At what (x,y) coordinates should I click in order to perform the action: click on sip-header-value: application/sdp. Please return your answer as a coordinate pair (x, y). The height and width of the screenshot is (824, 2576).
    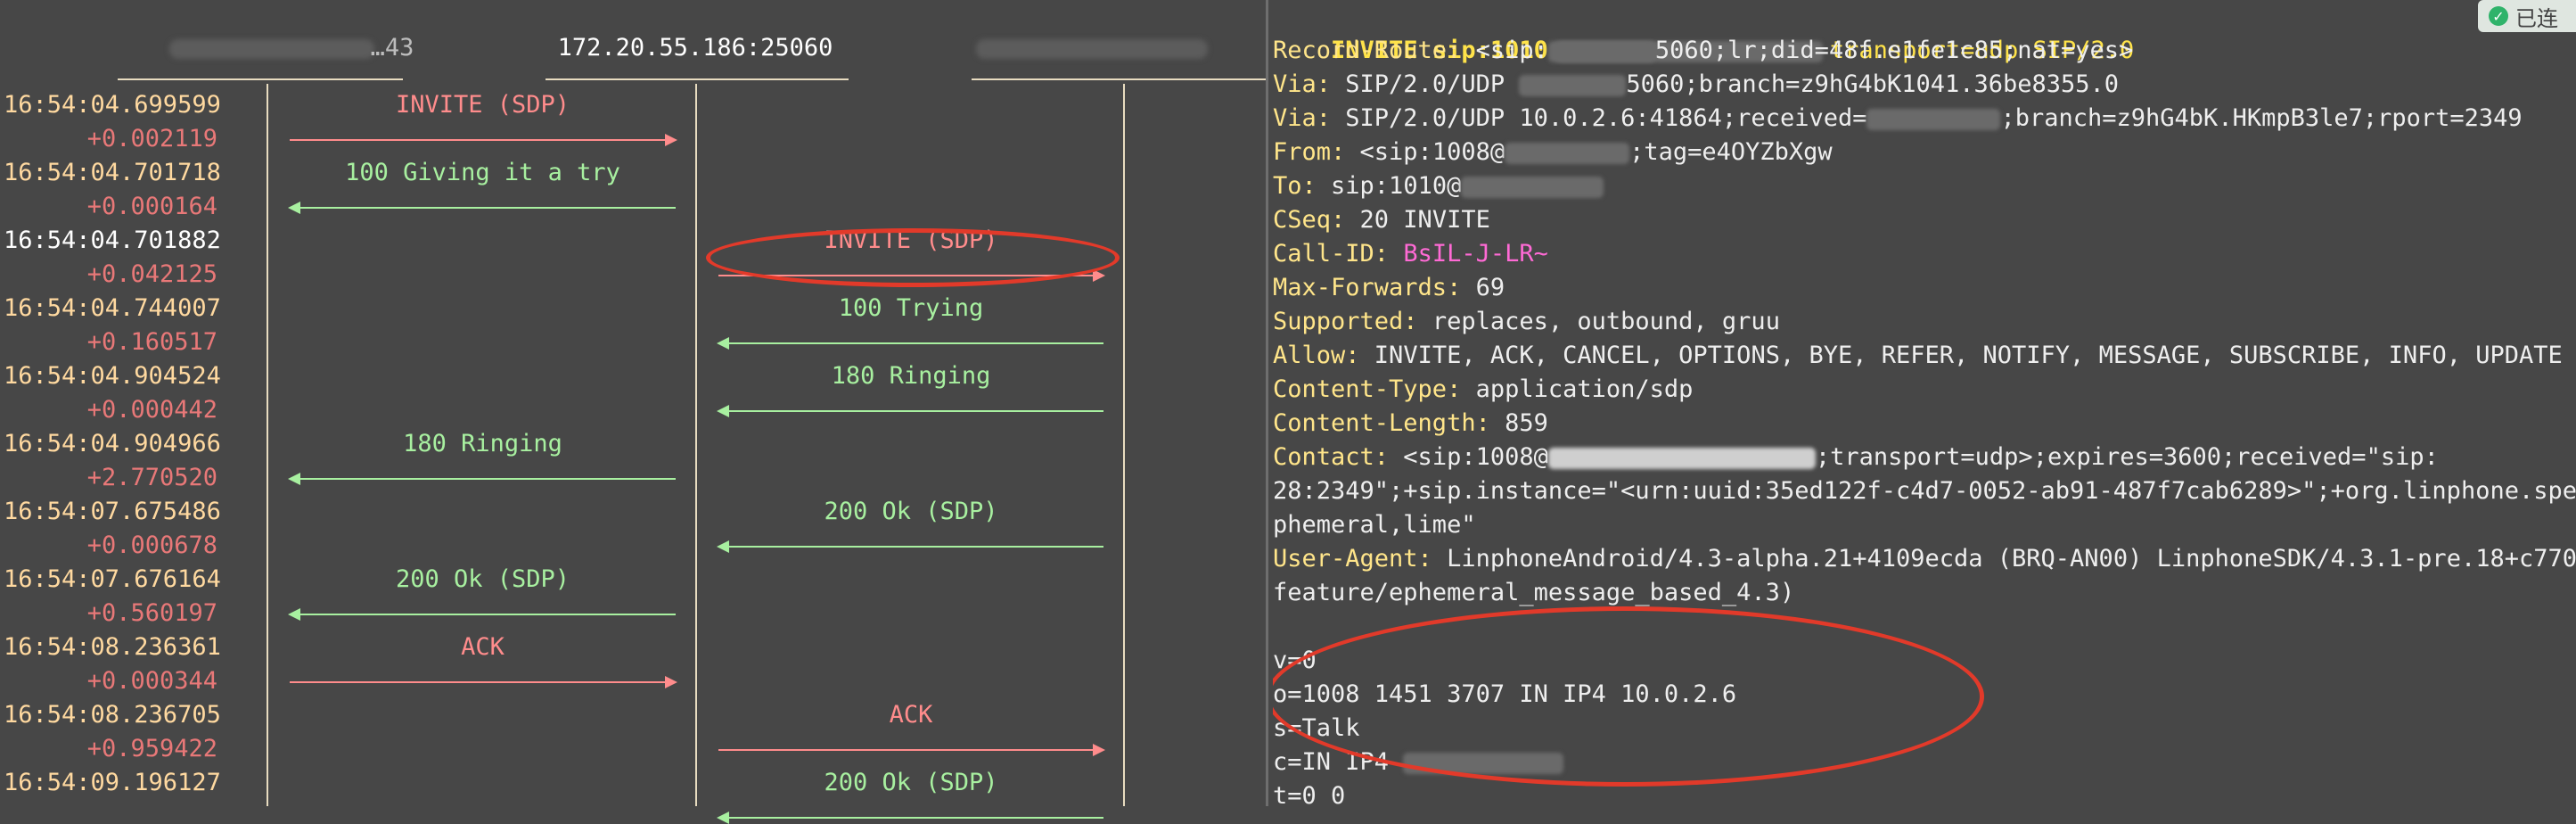
    Looking at the image, I should click on (1577, 389).